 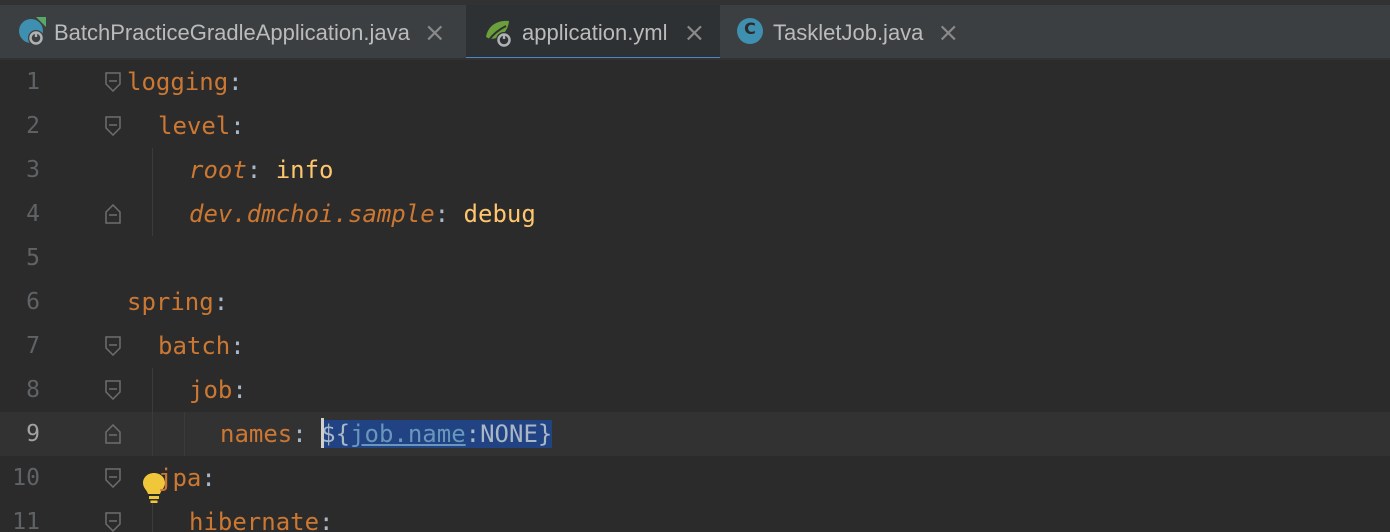 I want to click on code-line-6: spring:, so click(x=177, y=302).